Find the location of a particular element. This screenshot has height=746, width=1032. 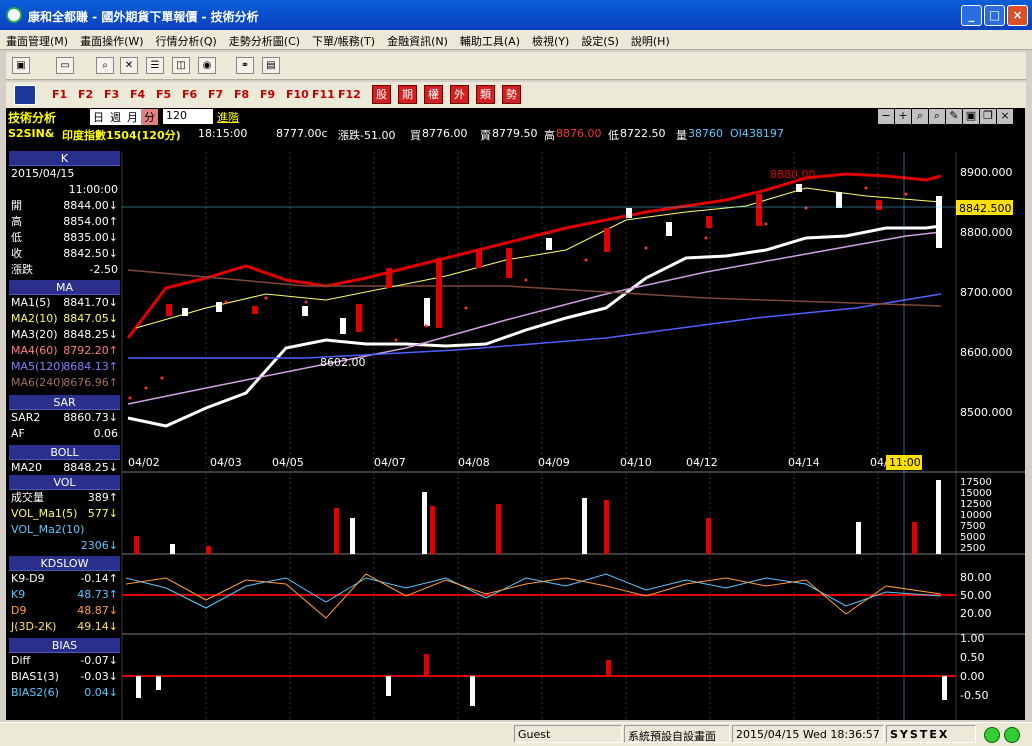

menu-screen-op: 畫面操作(W) is located at coordinates (111, 39).